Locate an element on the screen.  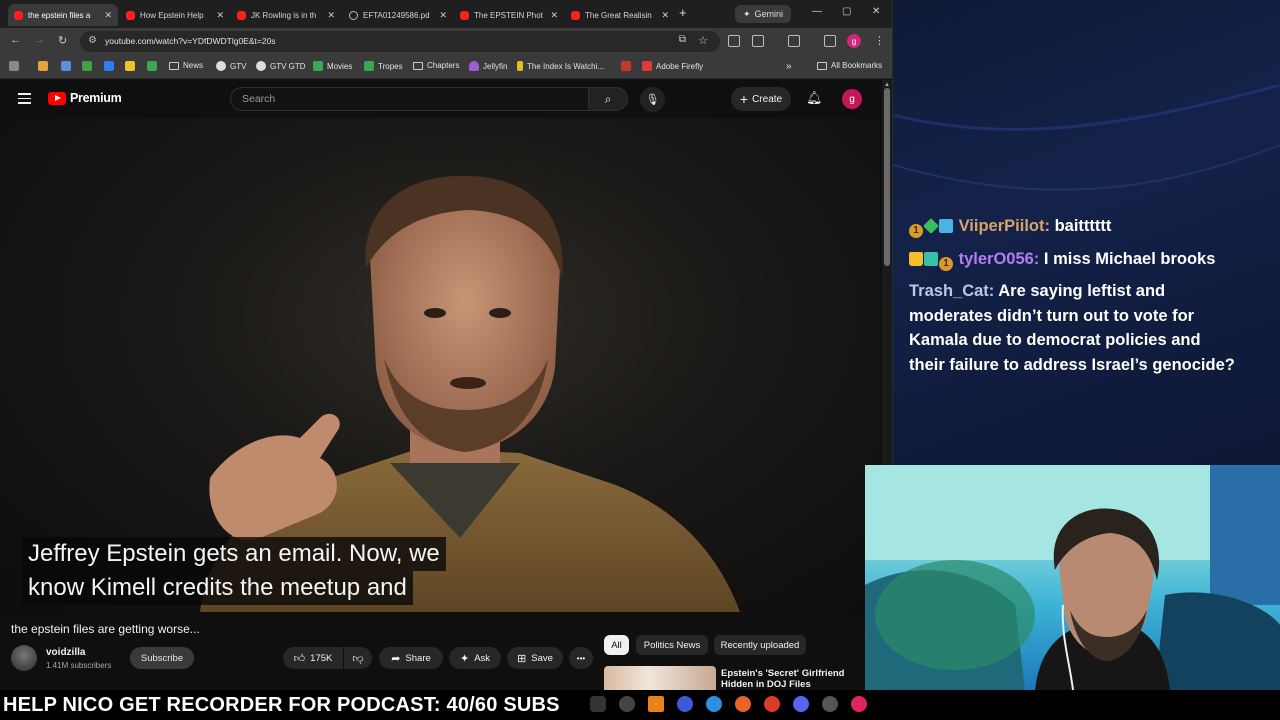
caption-line-1: Jeffrey Epstein gets an email. Now, we is located at coordinates (234, 554).